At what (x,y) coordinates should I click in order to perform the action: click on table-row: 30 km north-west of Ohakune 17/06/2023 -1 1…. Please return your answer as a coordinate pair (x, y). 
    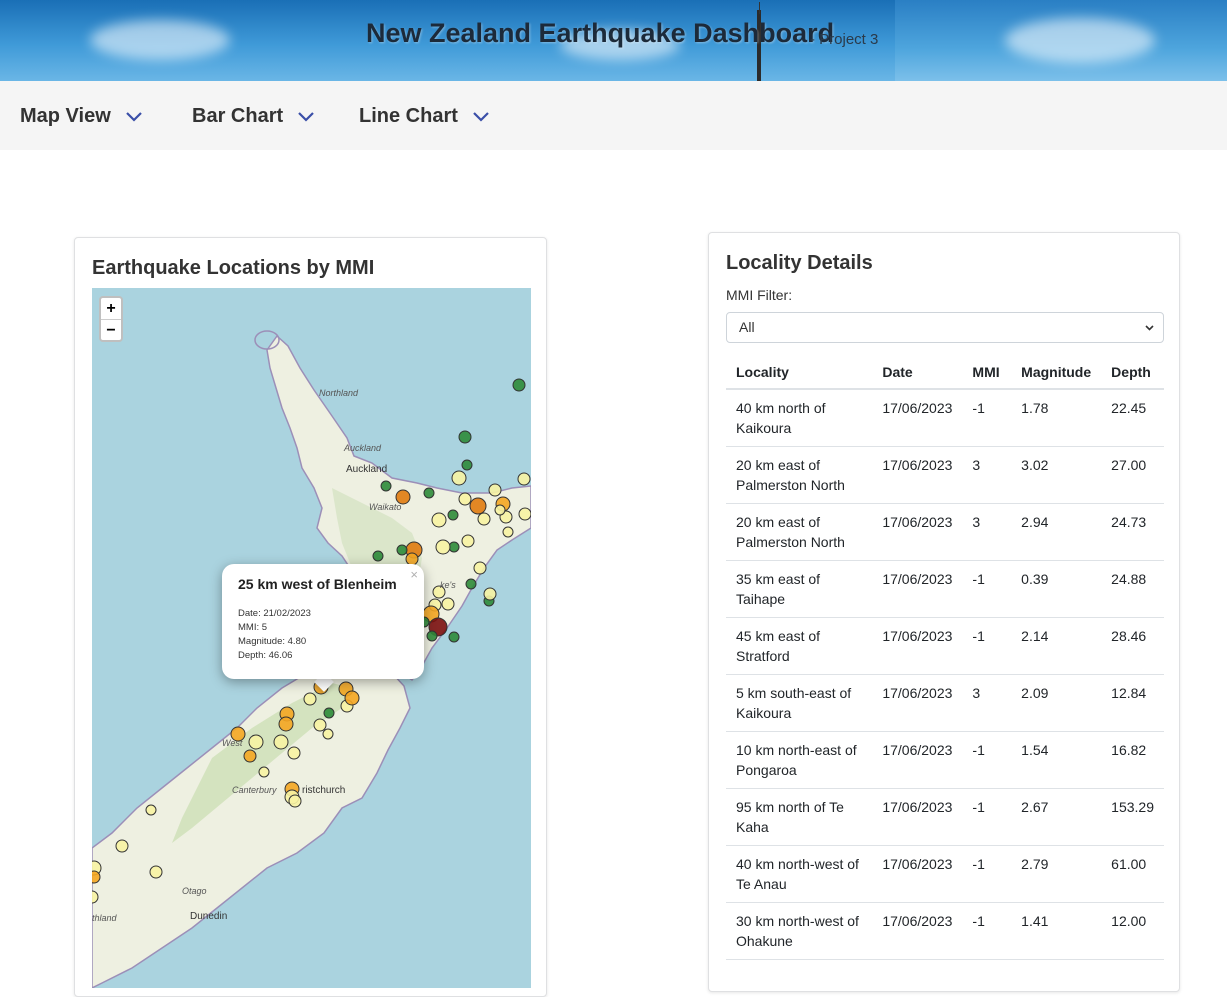
    Looking at the image, I should click on (945, 931).